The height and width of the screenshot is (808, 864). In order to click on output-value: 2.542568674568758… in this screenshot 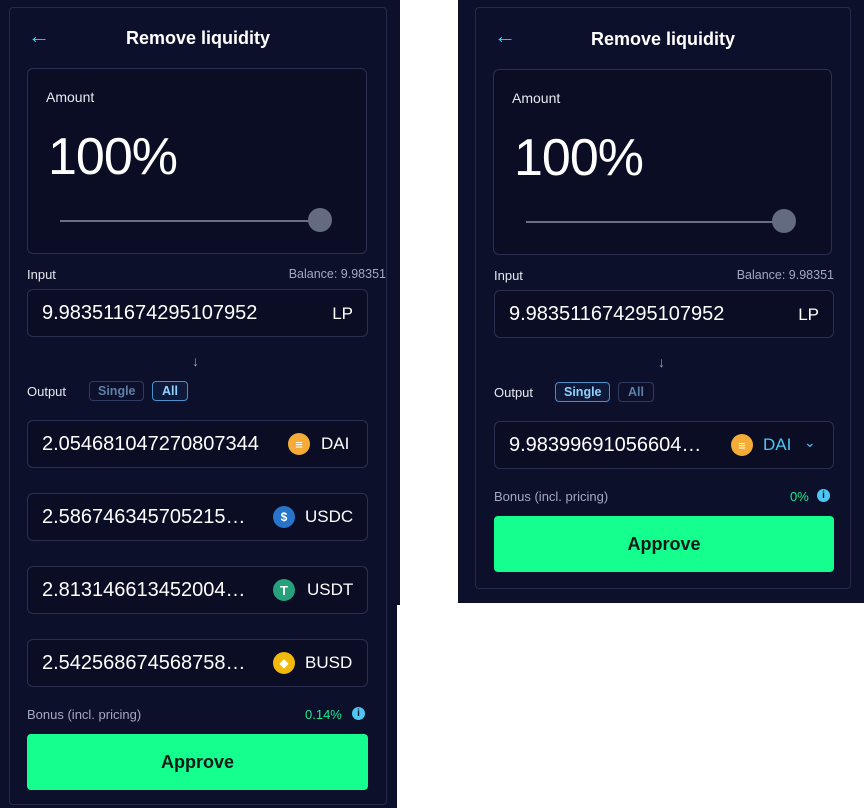, I will do `click(144, 663)`.